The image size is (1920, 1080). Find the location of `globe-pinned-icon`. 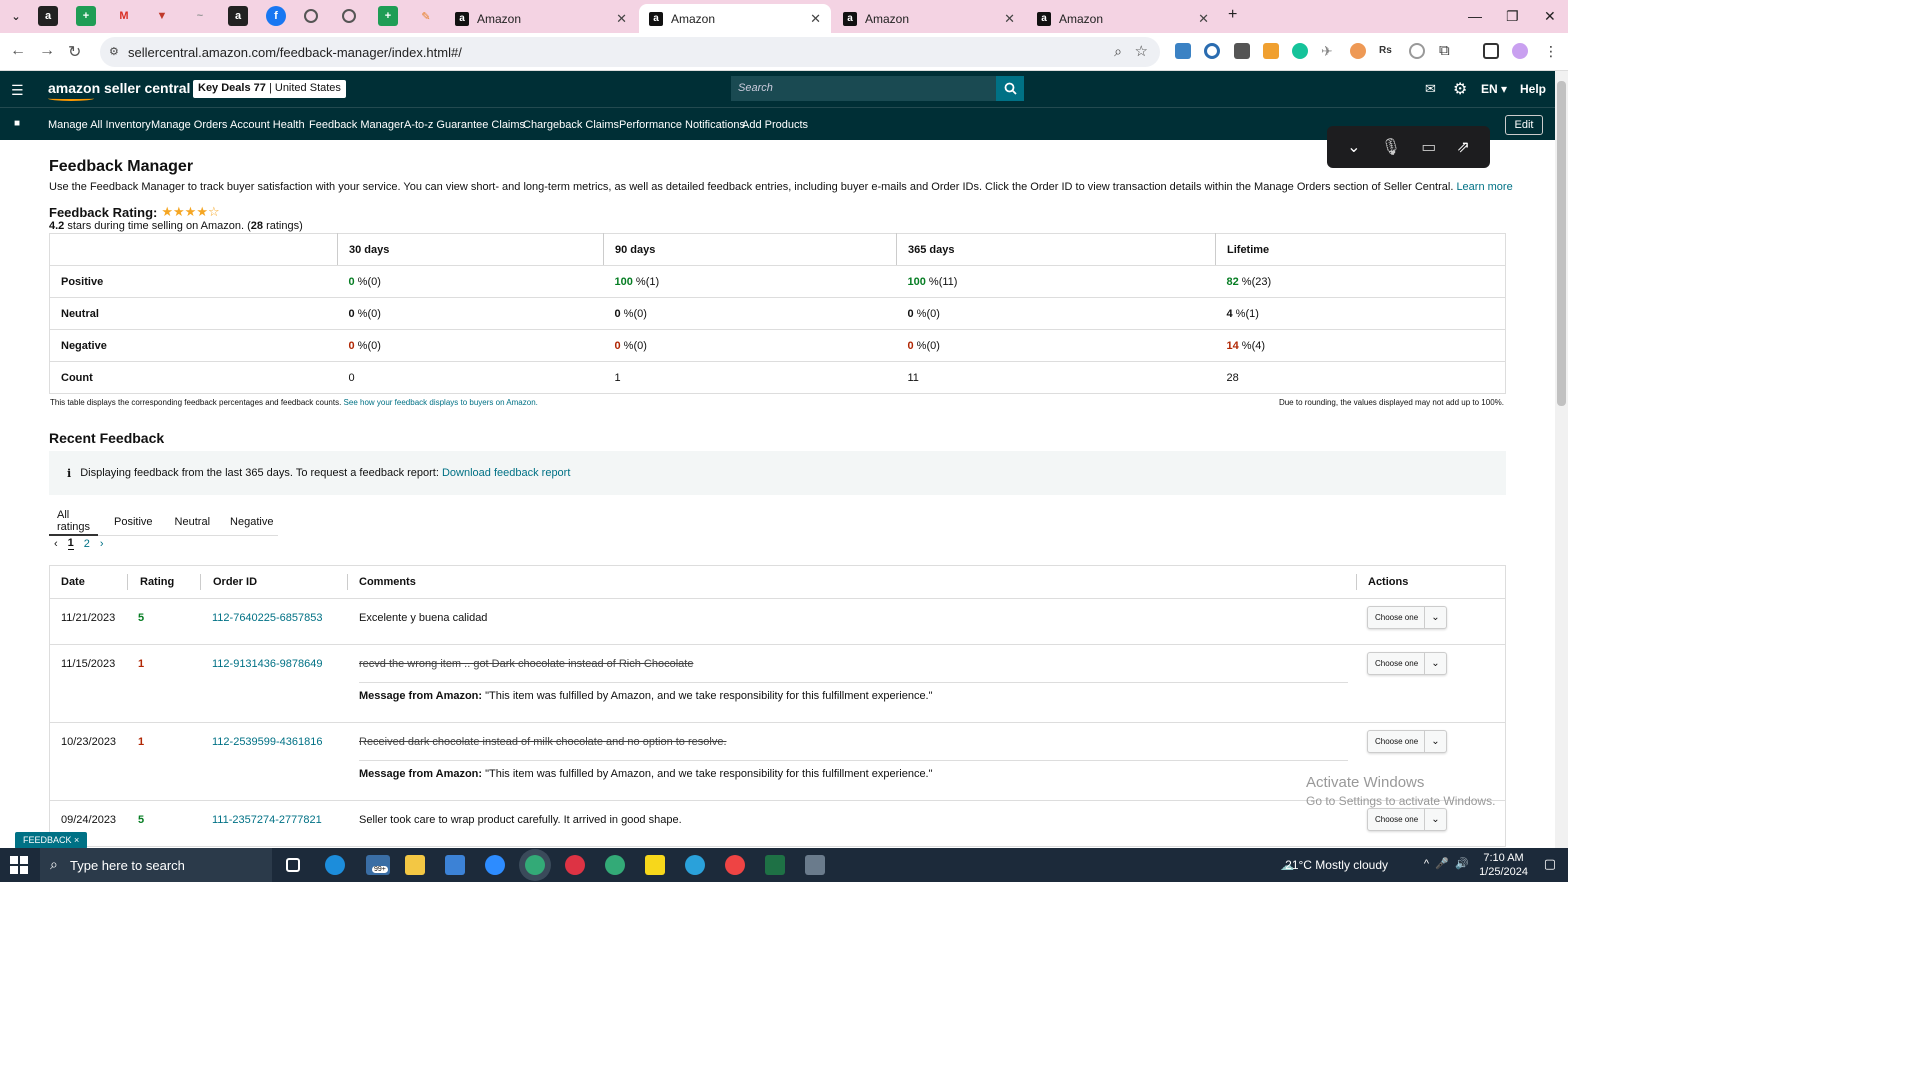

globe-pinned-icon is located at coordinates (311, 16).